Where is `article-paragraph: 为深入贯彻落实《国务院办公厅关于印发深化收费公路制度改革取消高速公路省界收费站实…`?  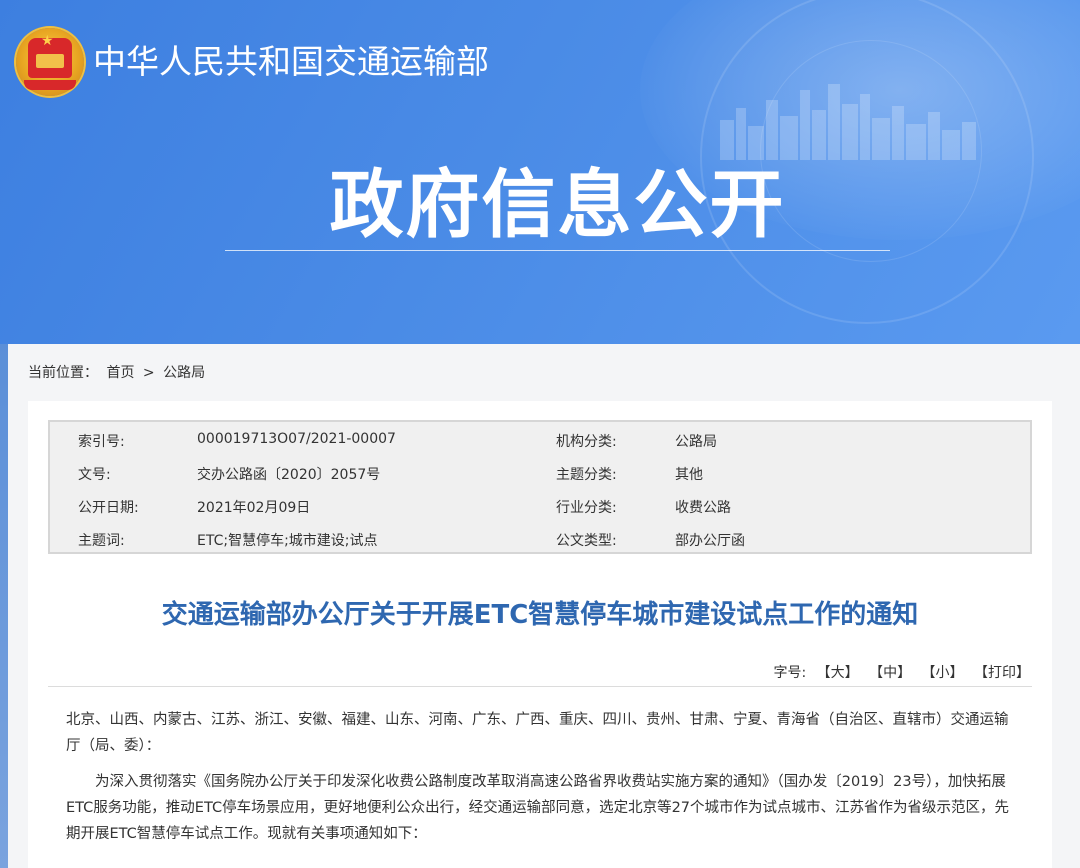
article-paragraph: 为深入贯彻落实《国务院办公厅关于印发深化收费公路制度改革取消高速公路省界收费站实… is located at coordinates (538, 808).